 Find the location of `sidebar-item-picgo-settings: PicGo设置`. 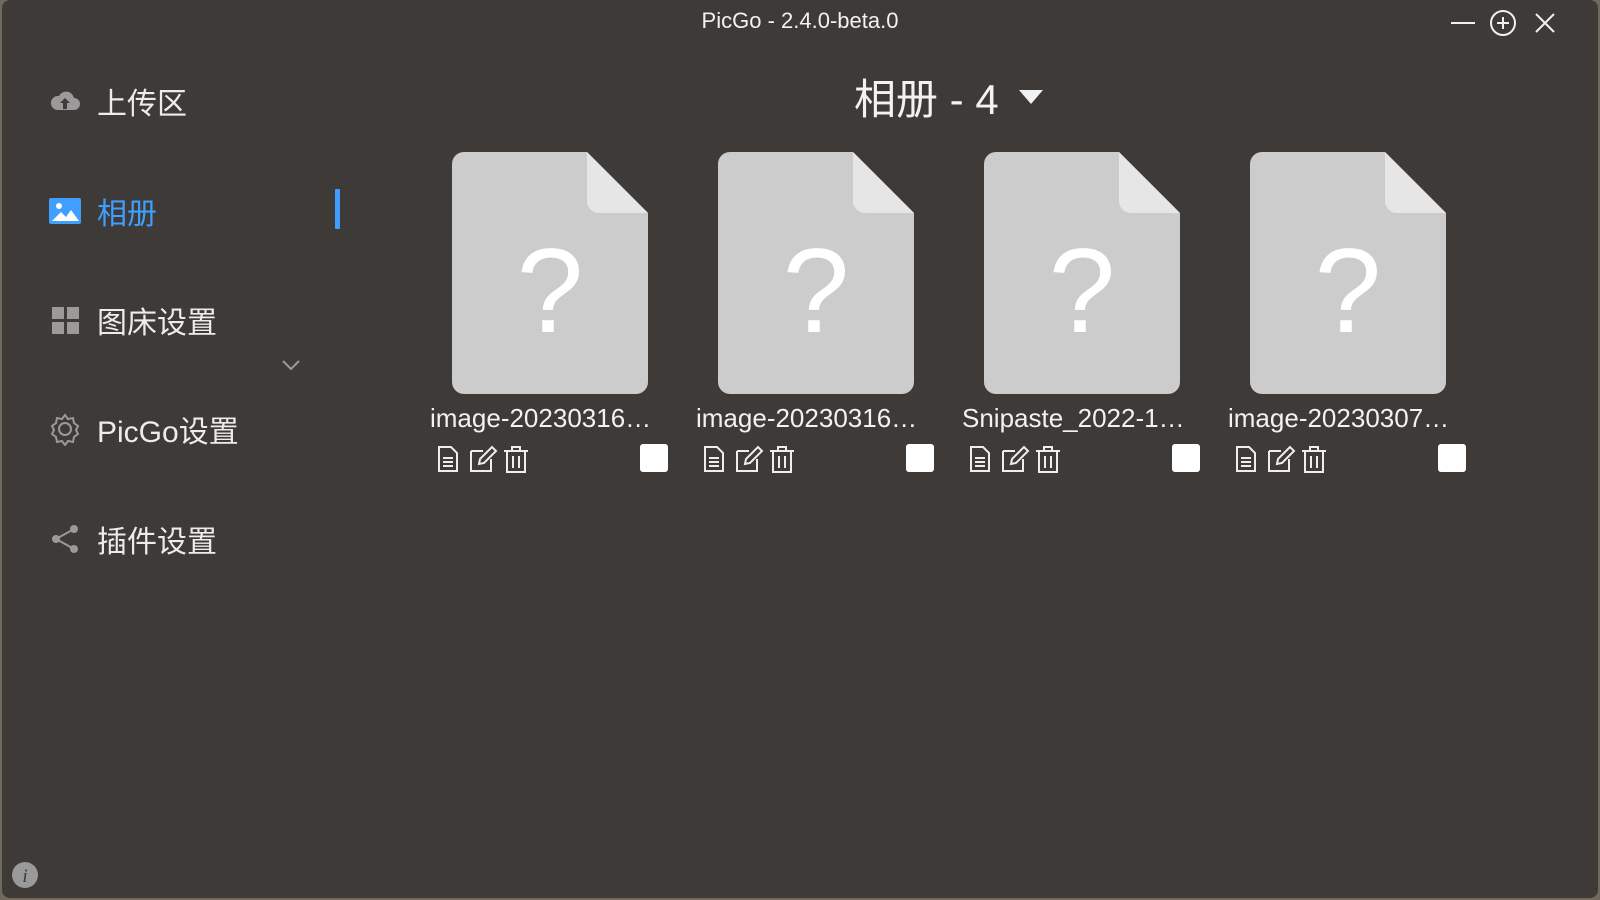

sidebar-item-picgo-settings: PicGo设置 is located at coordinates (197, 429).